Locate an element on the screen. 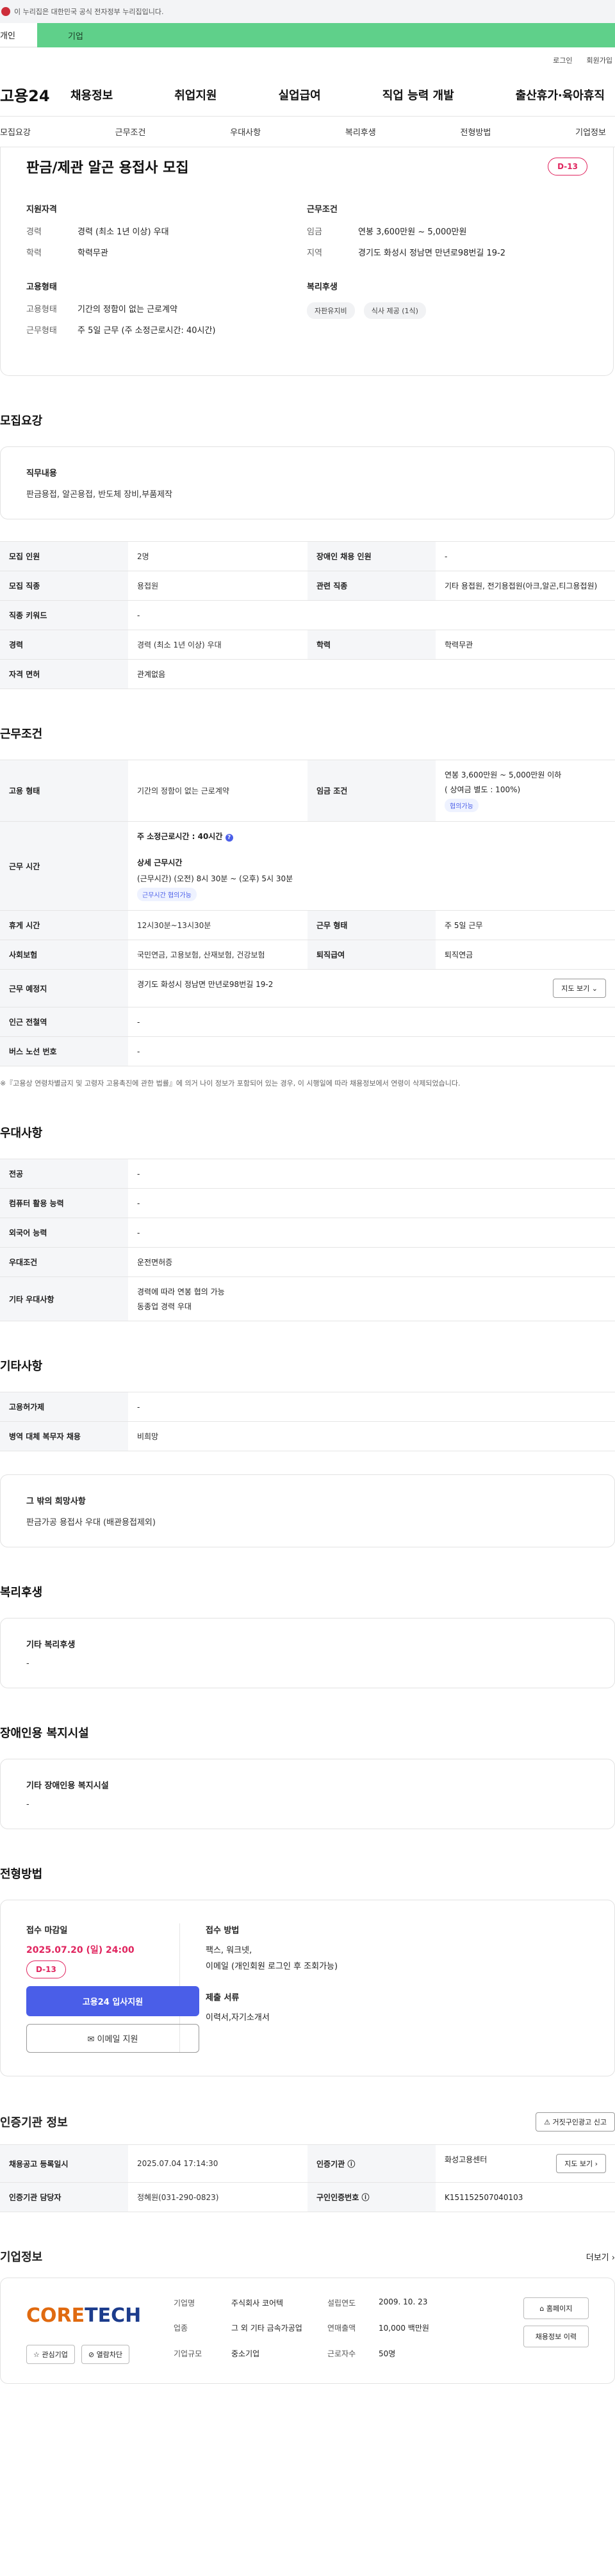 This screenshot has width=615, height=2576. block-icon: ⊘ is located at coordinates (92, 2355).